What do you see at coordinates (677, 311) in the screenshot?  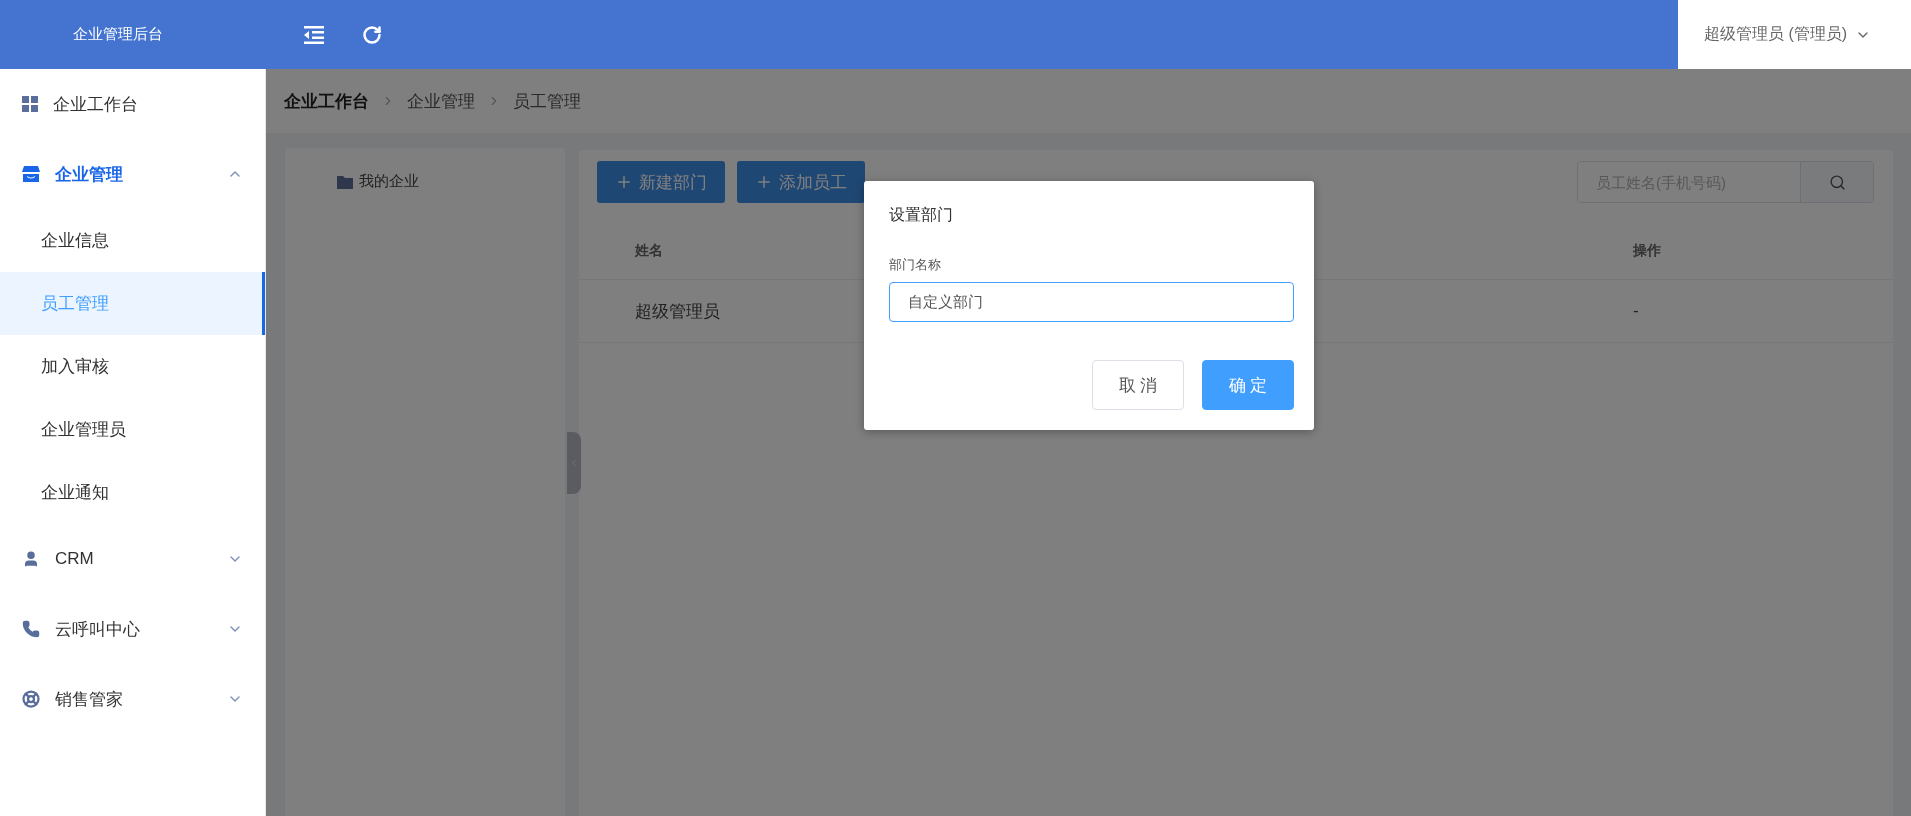 I see `table-cell-text: 超级管理员` at bounding box center [677, 311].